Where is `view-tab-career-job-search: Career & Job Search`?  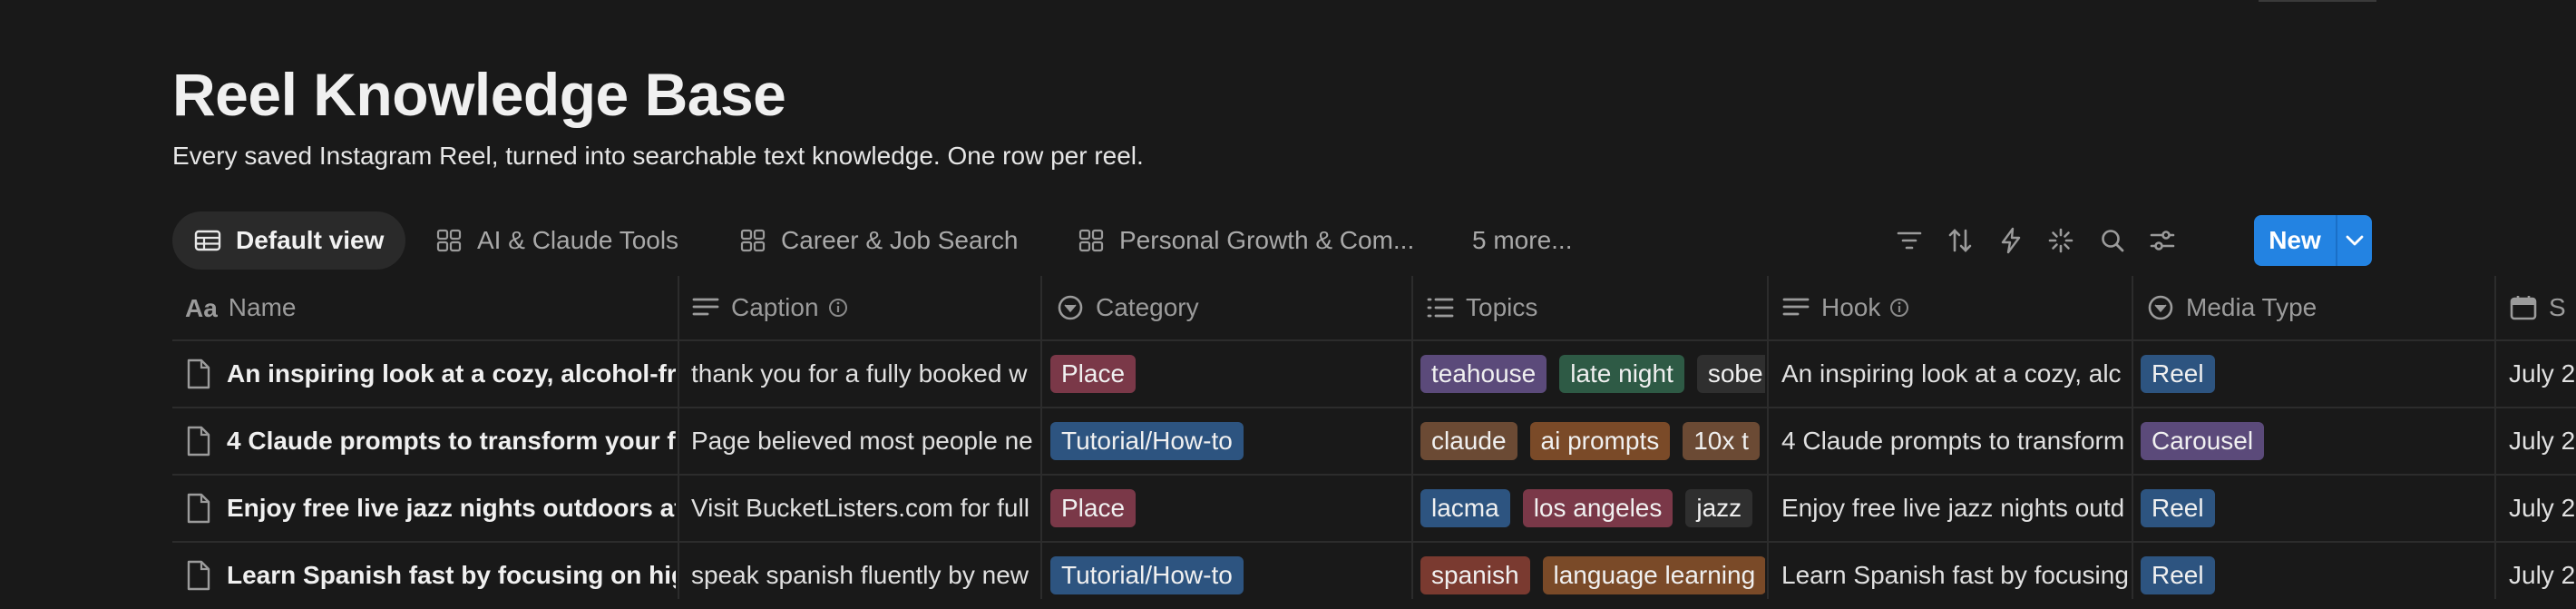
view-tab-career-job-search: Career & Job Search is located at coordinates (878, 241).